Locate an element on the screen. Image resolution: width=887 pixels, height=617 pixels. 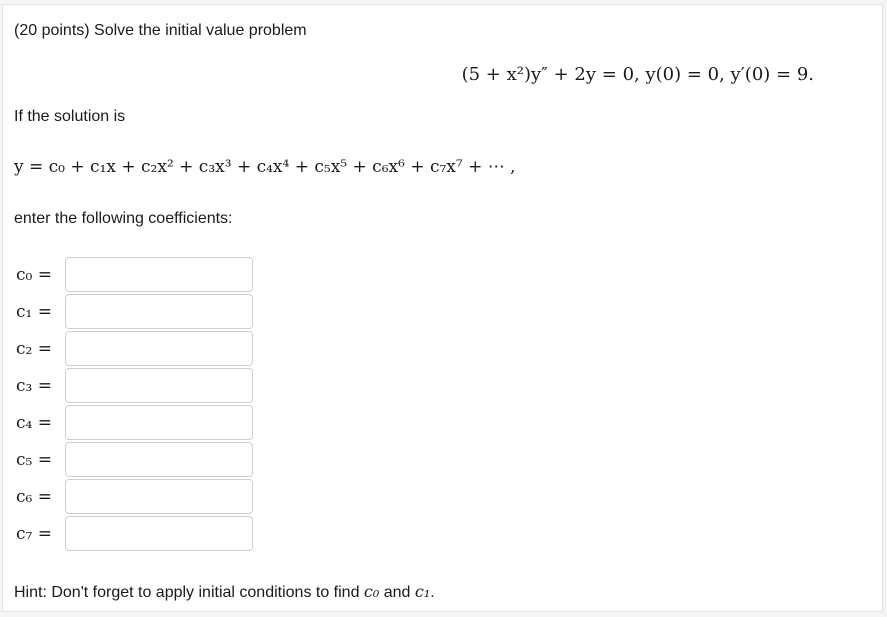
enter-instruction: enter the following coefficients: is located at coordinates (123, 218).